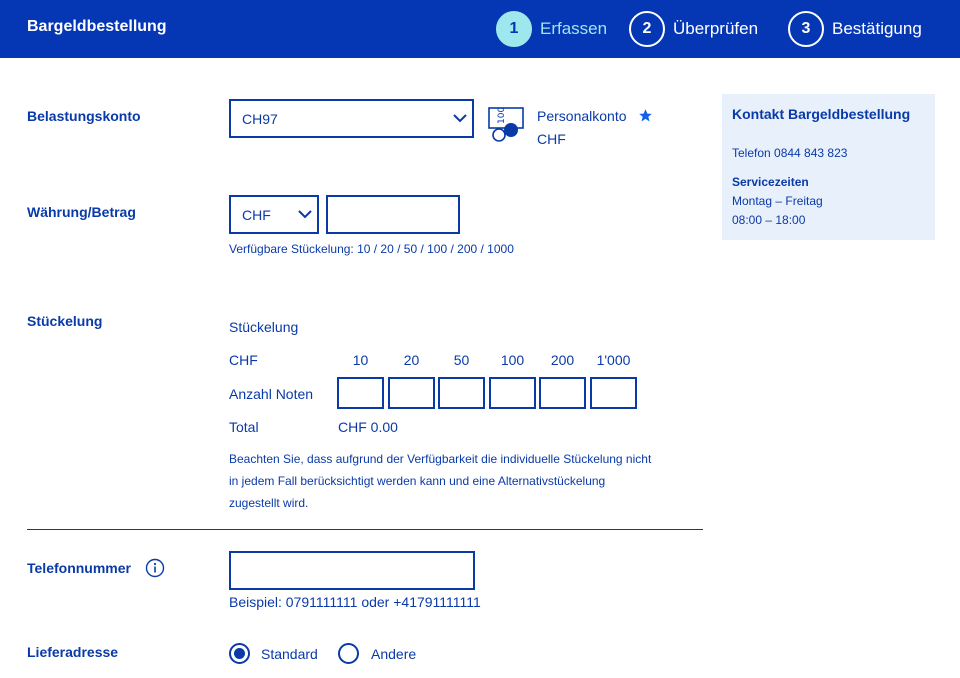  What do you see at coordinates (348, 653) in the screenshot?
I see `delivery-other-radio` at bounding box center [348, 653].